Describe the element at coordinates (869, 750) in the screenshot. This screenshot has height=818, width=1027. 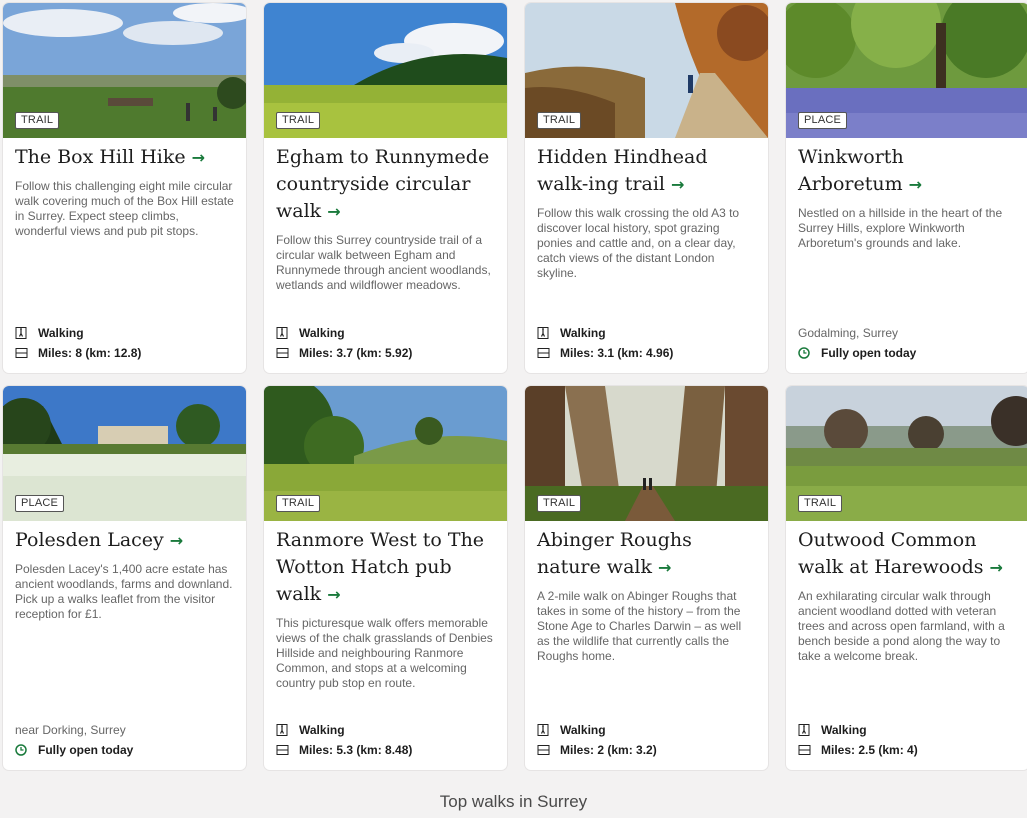
I see `distance-label: Miles: 2.5 (km: 4)` at that location.